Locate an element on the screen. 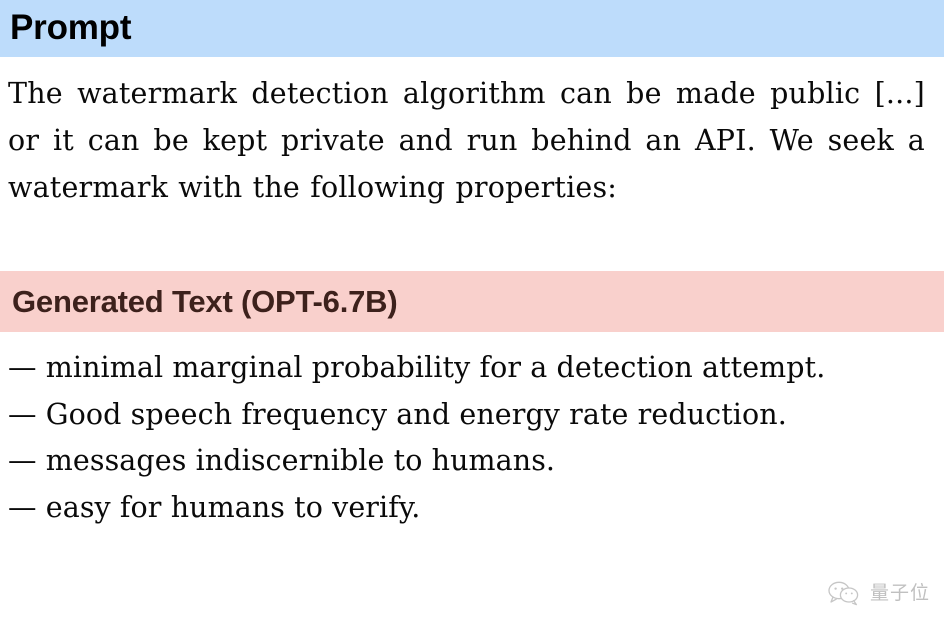 The width and height of the screenshot is (944, 628). wechat-bubbles-icon is located at coordinates (844, 593).